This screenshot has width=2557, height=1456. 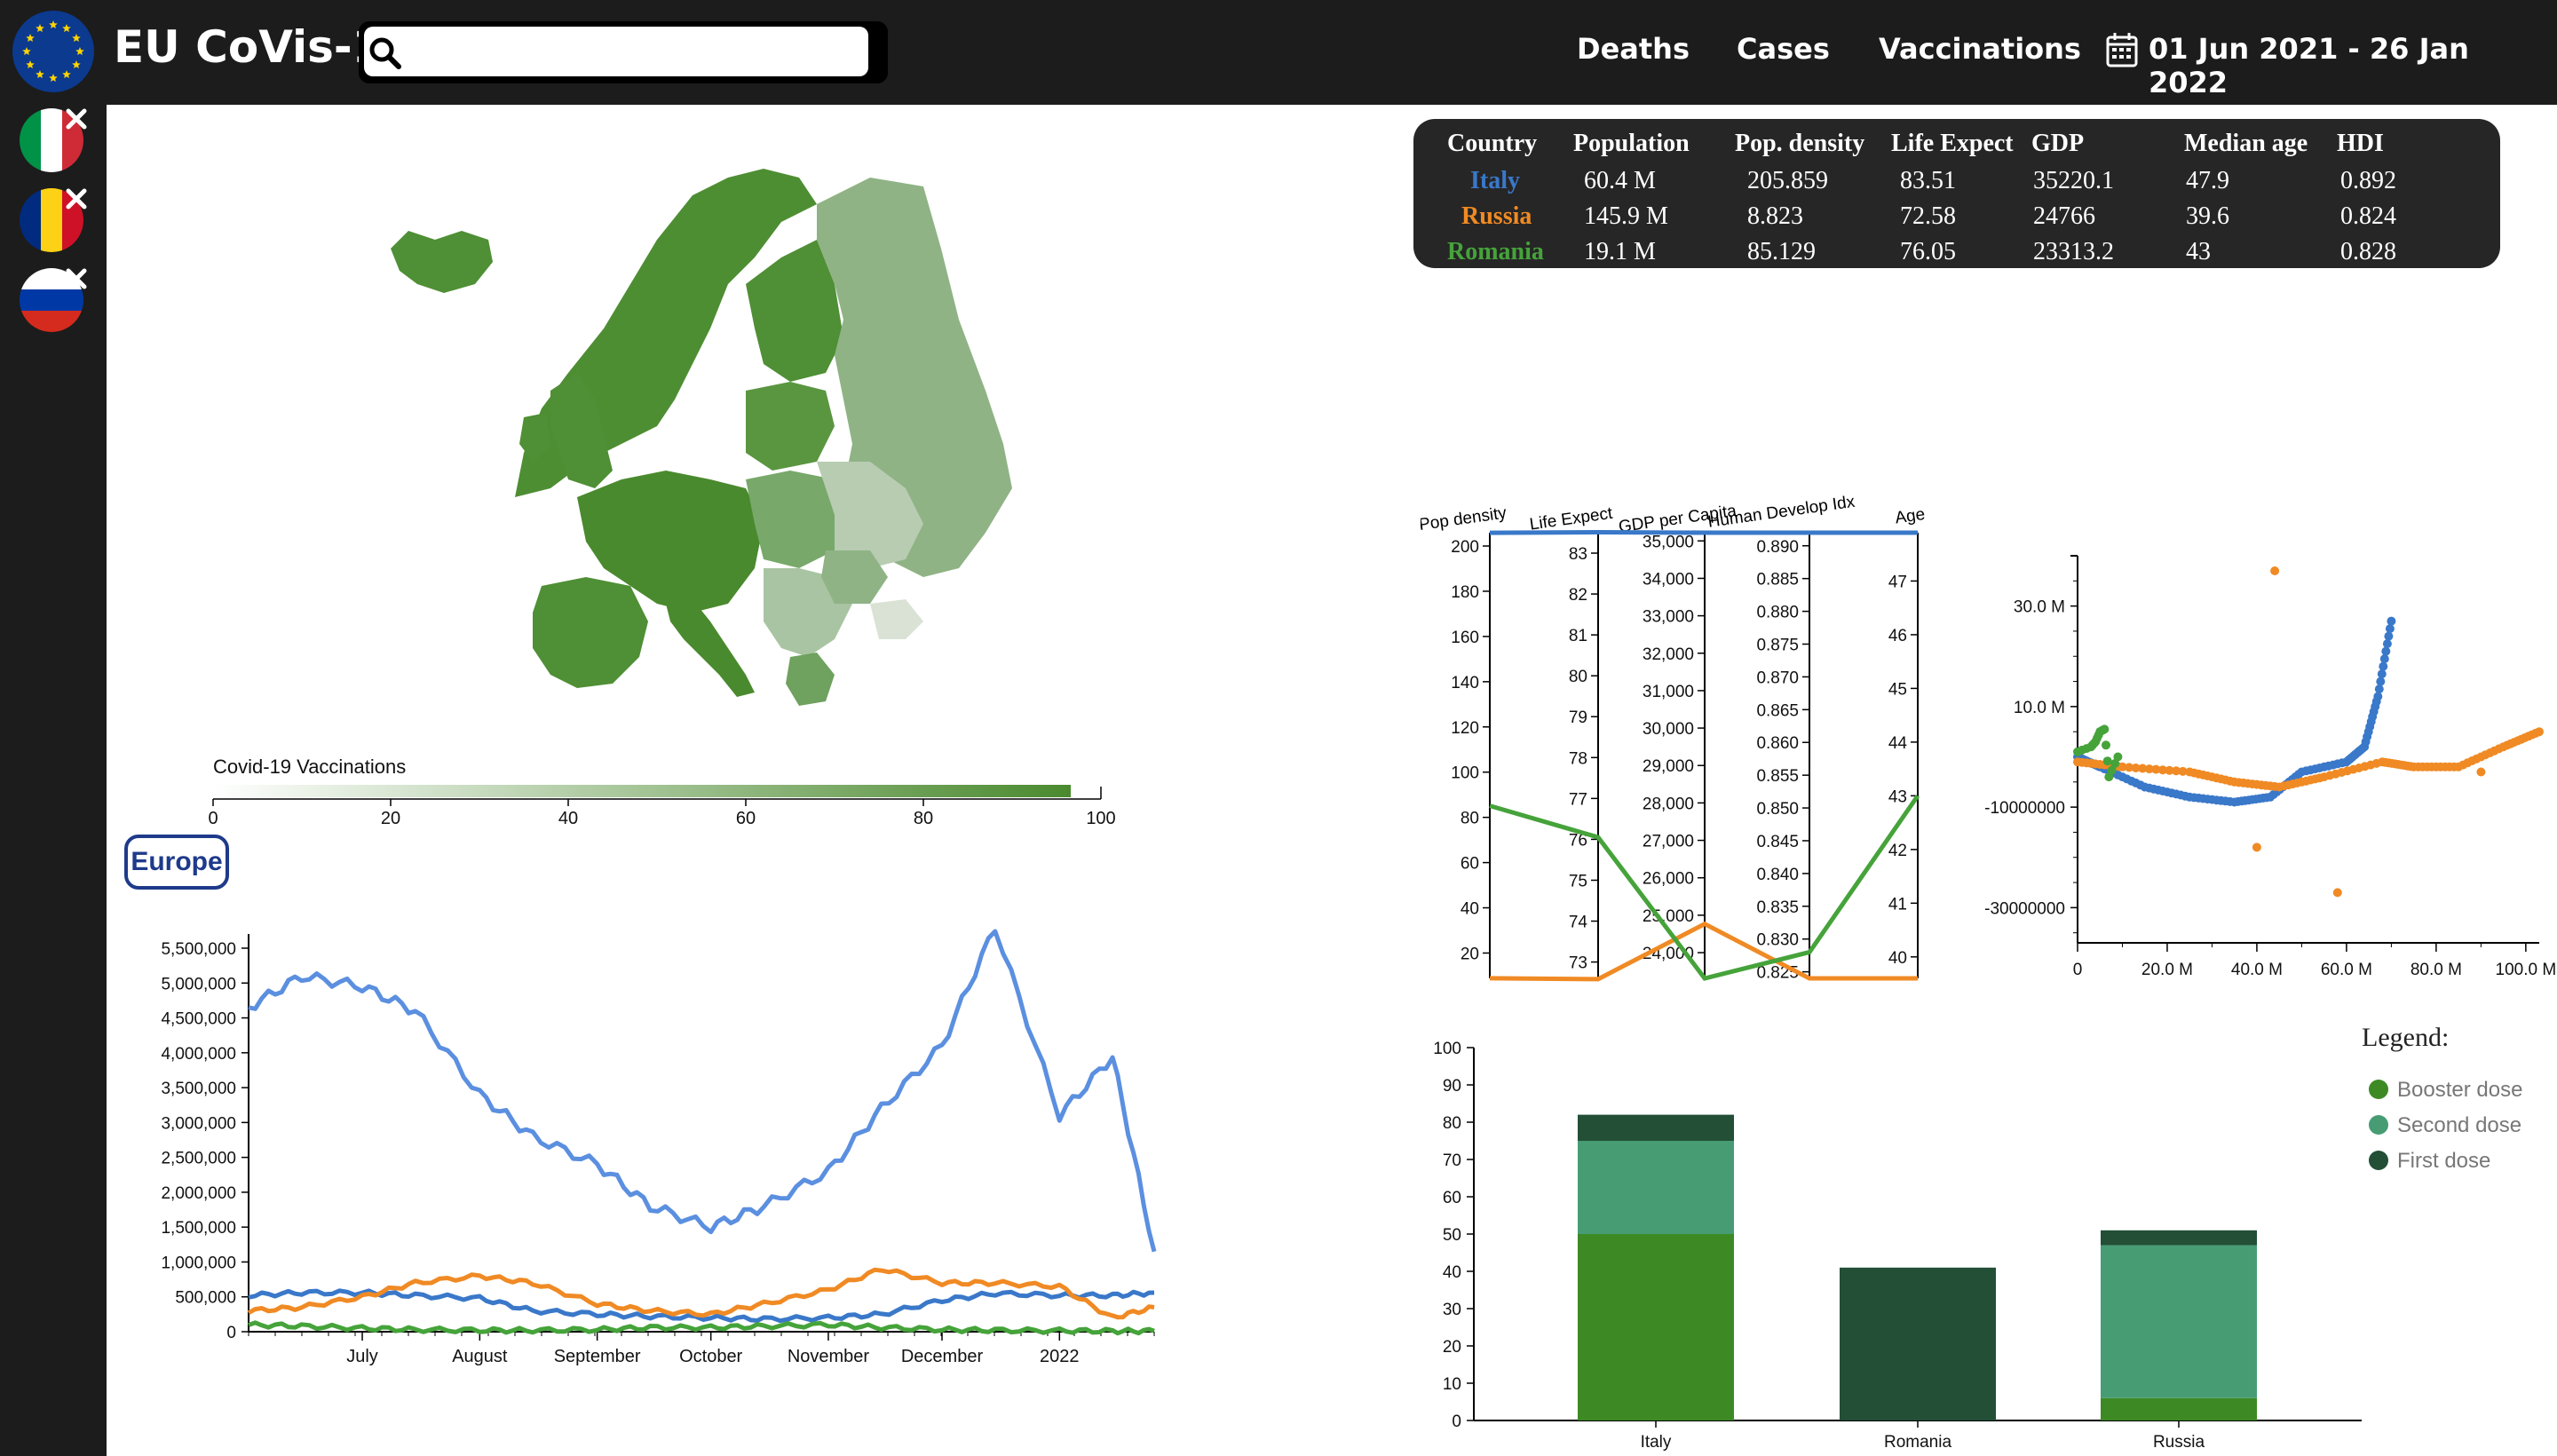 I want to click on x-tick-label: October, so click(x=710, y=1356).